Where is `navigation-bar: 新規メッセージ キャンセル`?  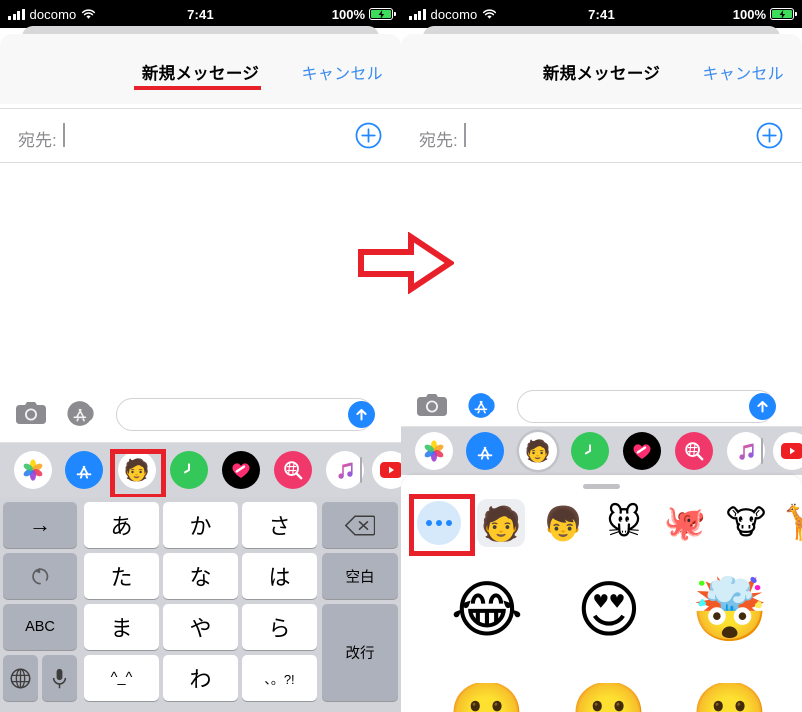
navigation-bar: 新規メッセージ キャンセル is located at coordinates (601, 69).